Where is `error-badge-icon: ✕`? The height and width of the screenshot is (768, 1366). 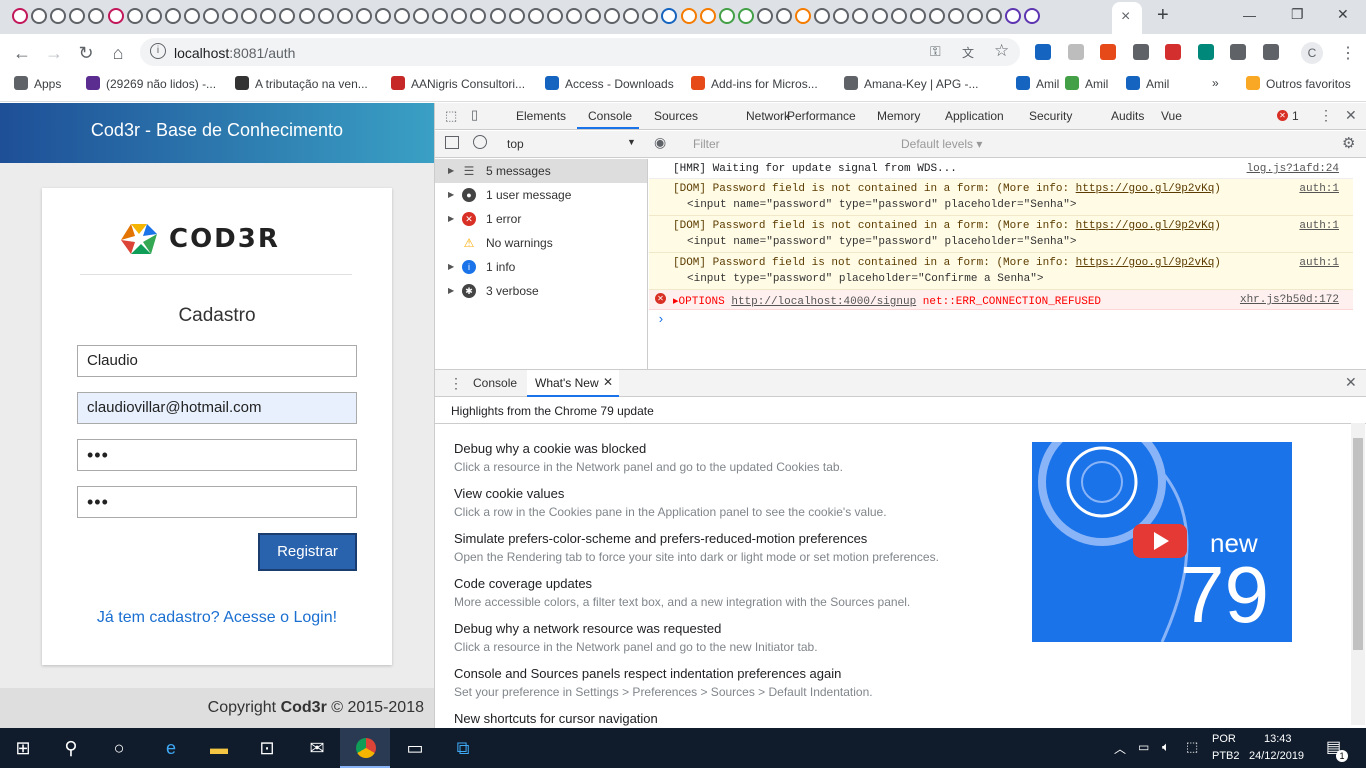 error-badge-icon: ✕ is located at coordinates (1282, 115).